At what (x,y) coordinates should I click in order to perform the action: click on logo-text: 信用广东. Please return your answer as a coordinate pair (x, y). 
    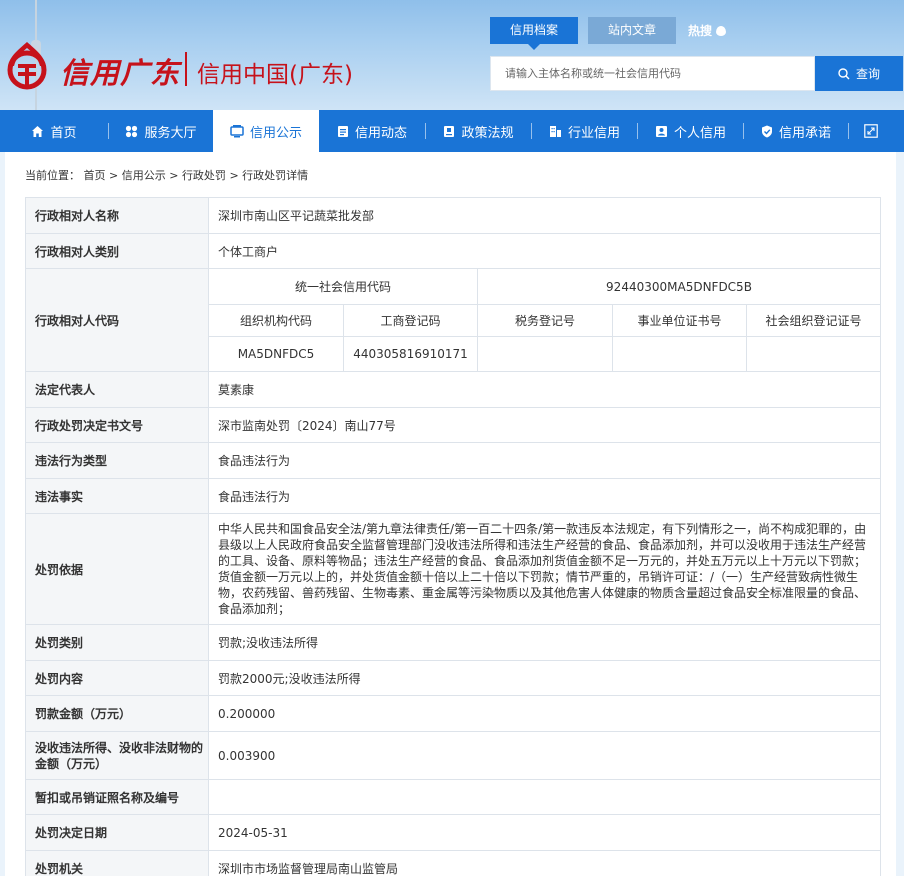
    Looking at the image, I should click on (120, 71).